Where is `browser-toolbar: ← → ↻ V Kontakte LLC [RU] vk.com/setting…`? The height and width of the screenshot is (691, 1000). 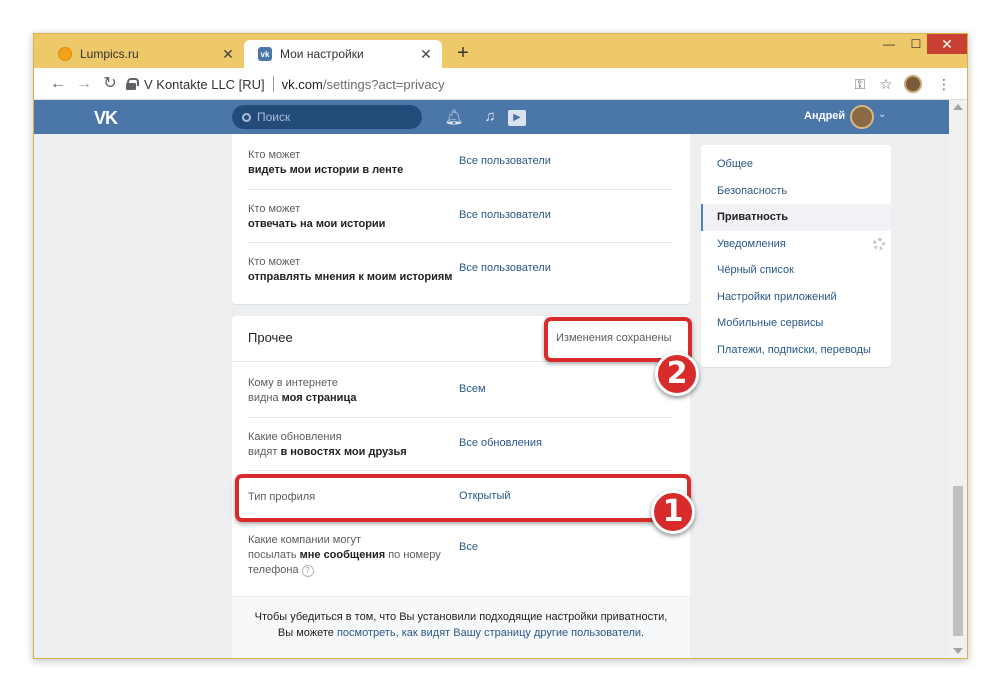
browser-toolbar: ← → ↻ V Kontakte LLC [RU] vk.com/setting… is located at coordinates (500, 84).